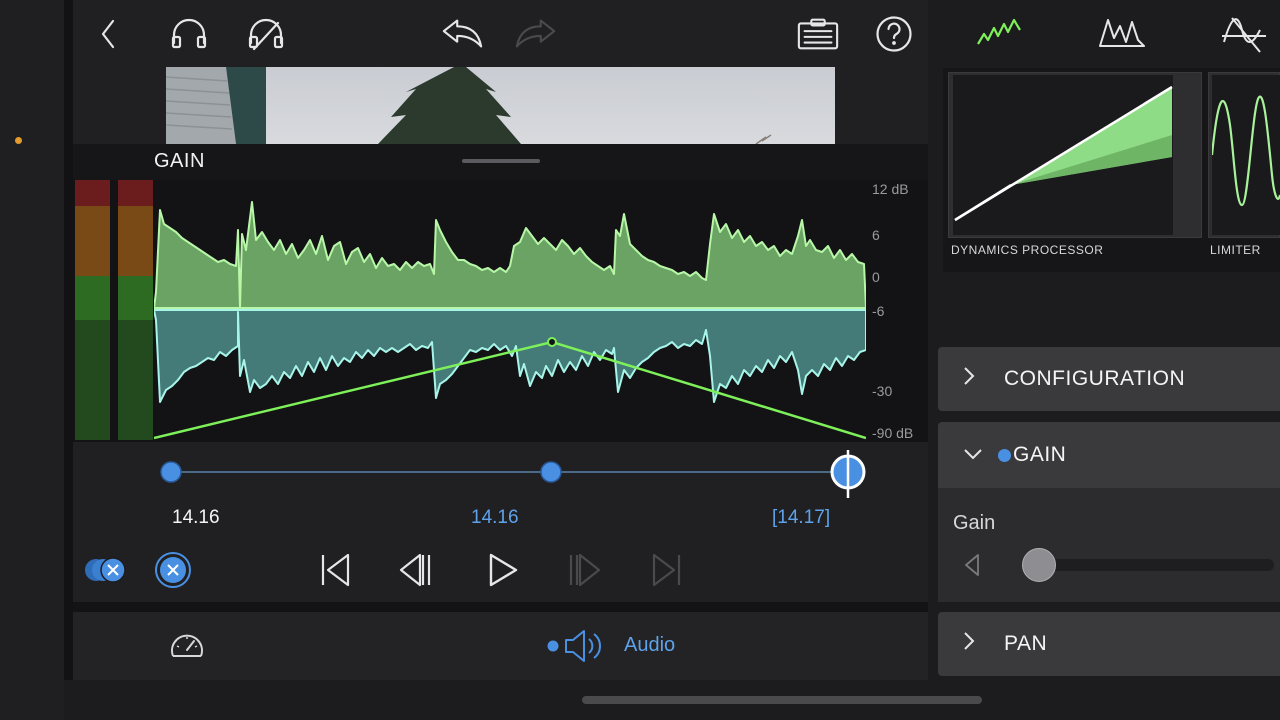 The height and width of the screenshot is (720, 1280). Describe the element at coordinates (266, 34) in the screenshot. I see `headphones-muted-icon` at that location.